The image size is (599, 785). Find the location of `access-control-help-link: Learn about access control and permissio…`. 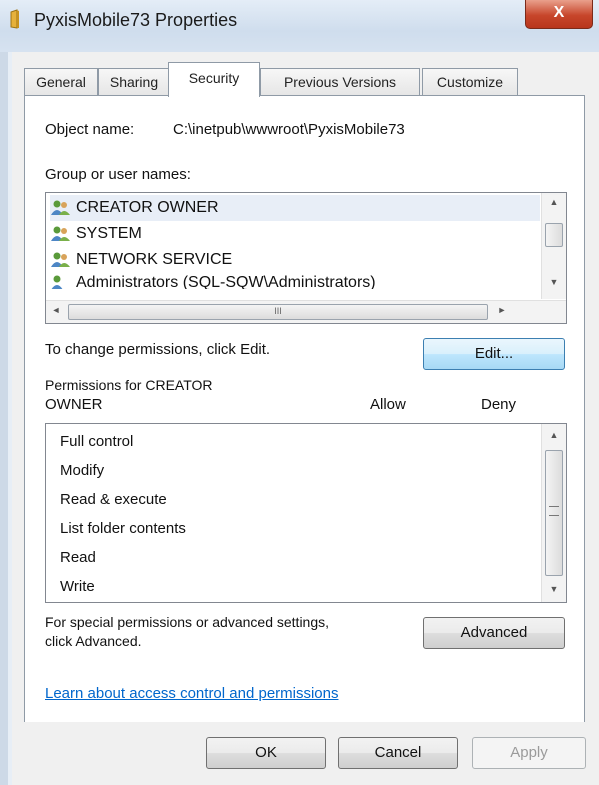

access-control-help-link: Learn about access control and permissio… is located at coordinates (192, 693).